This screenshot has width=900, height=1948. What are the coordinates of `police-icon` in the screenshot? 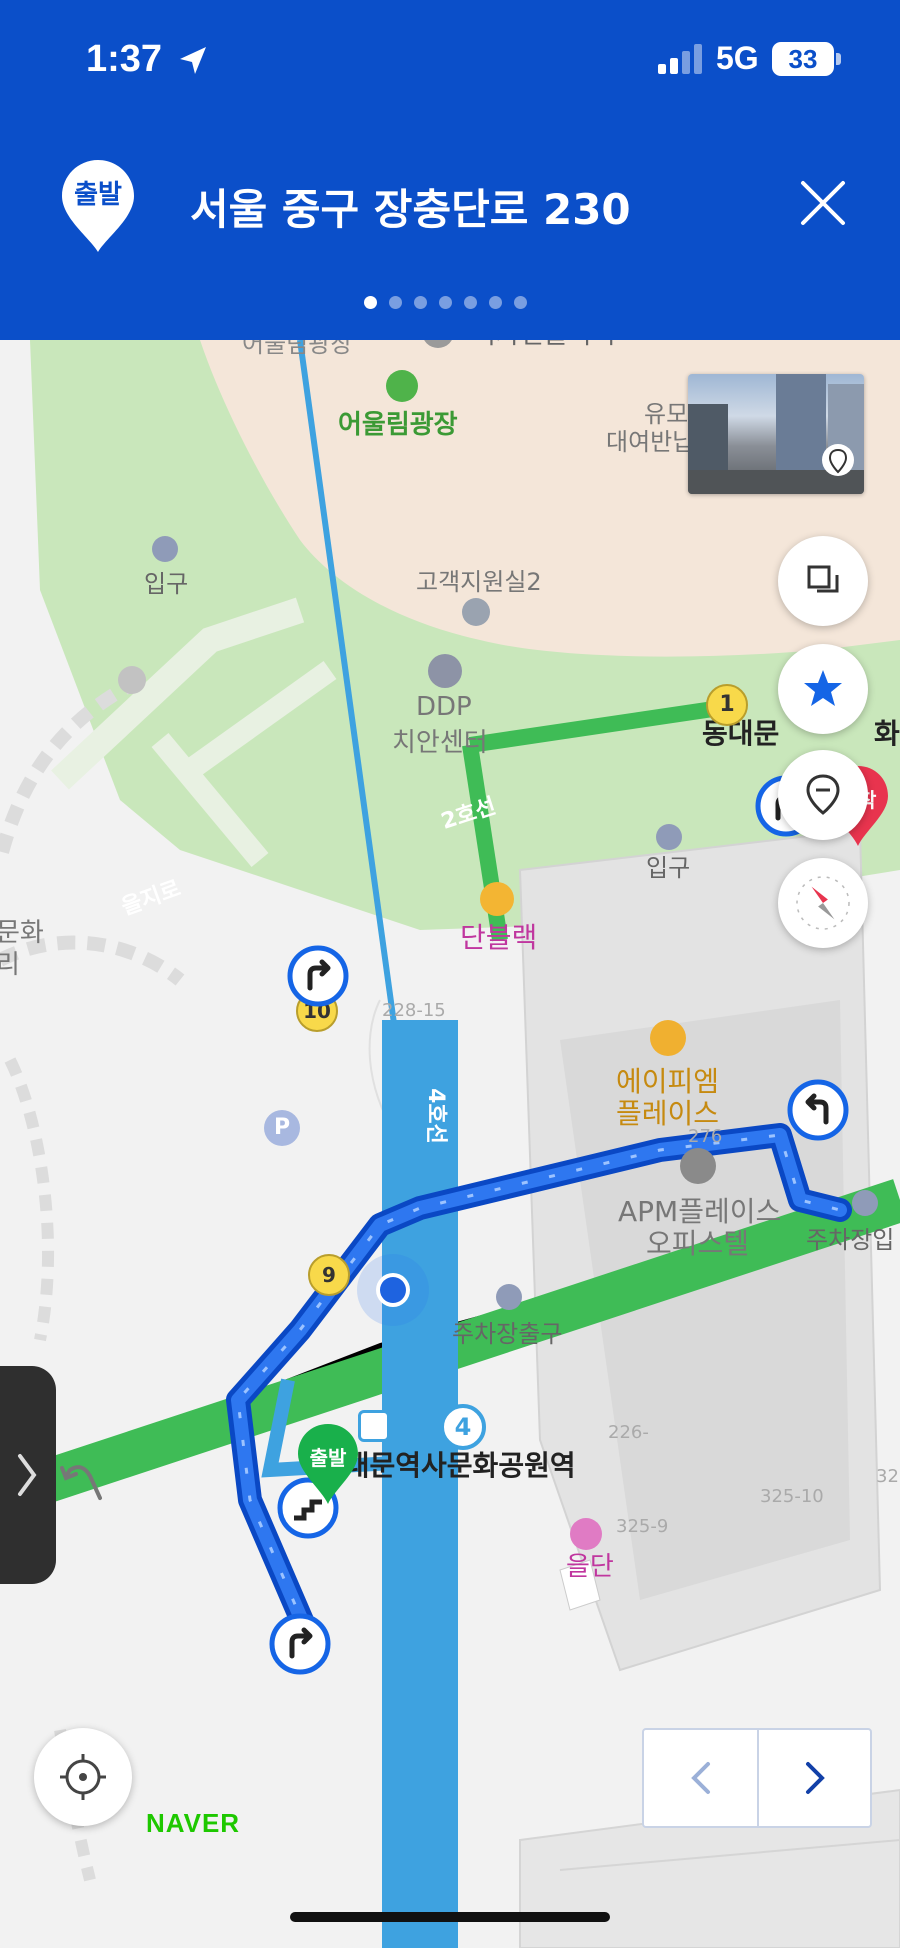 It's located at (445, 671).